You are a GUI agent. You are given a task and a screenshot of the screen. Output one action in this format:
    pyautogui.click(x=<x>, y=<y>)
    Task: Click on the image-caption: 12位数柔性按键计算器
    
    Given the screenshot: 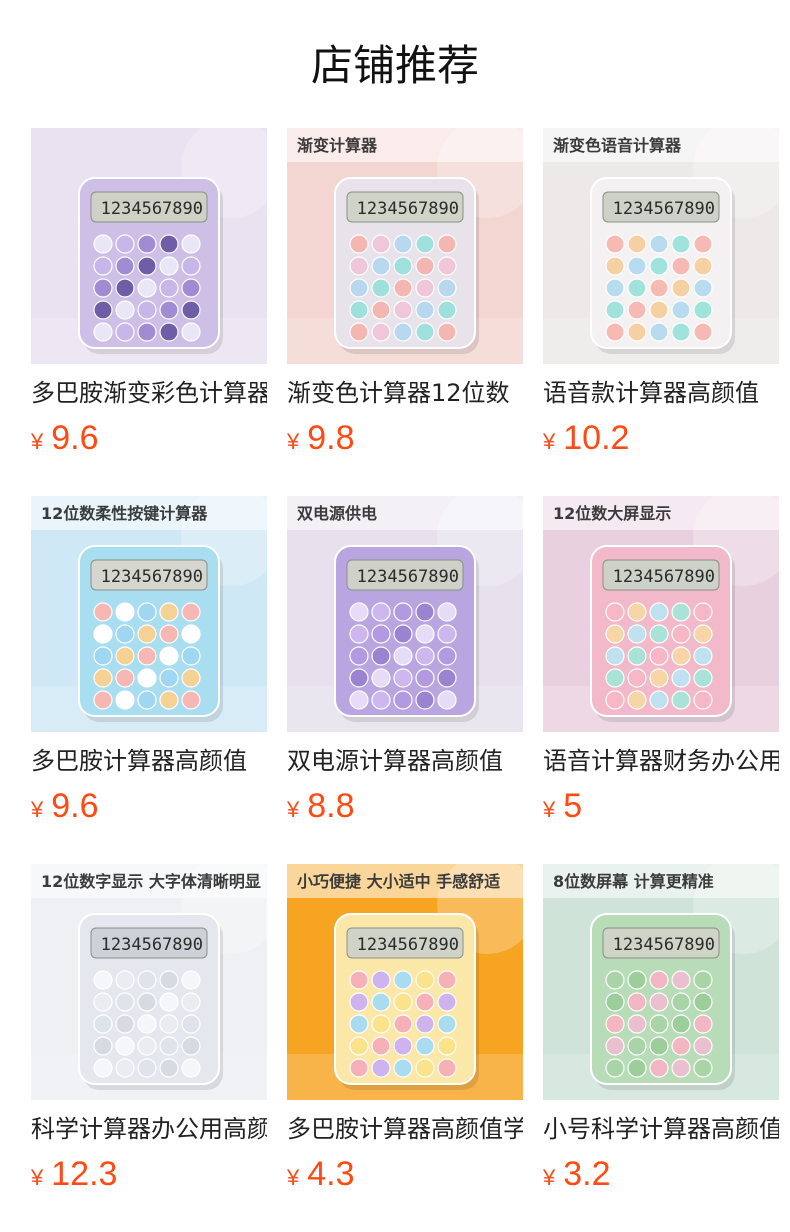 What is the action you would take?
    pyautogui.click(x=124, y=513)
    